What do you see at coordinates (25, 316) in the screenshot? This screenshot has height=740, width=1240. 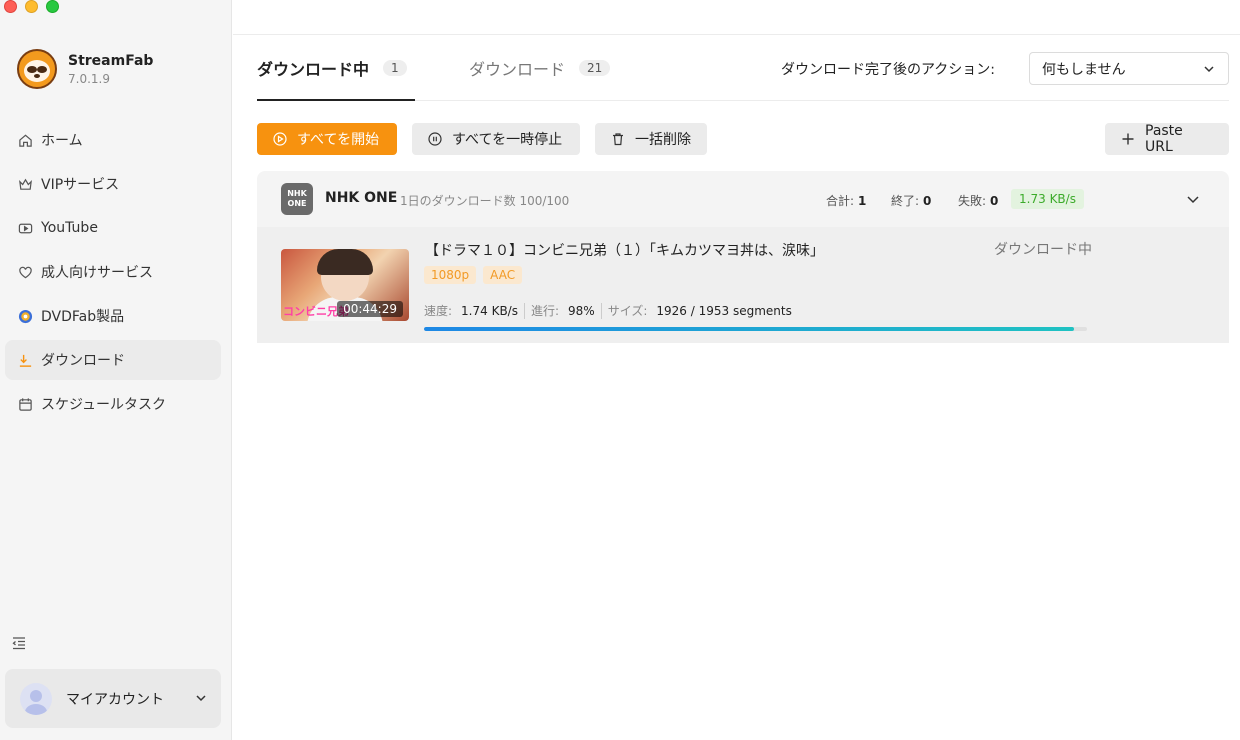 I see `dvdfab-icon` at bounding box center [25, 316].